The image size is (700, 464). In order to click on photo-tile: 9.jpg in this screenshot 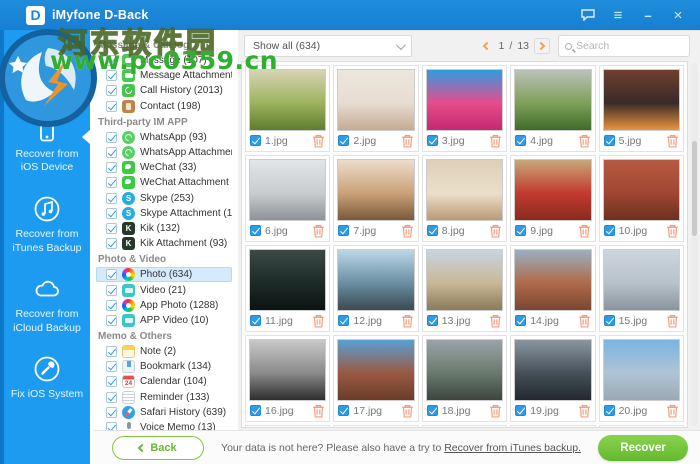, I will do `click(553, 198)`.